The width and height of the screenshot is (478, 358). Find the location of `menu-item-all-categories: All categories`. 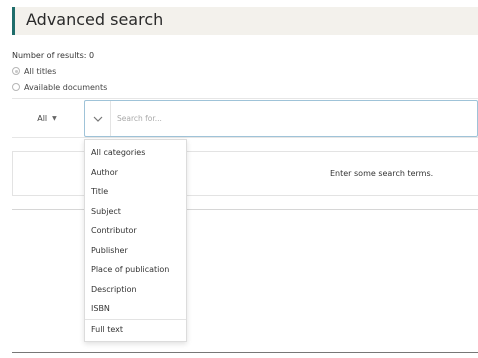

menu-item-all-categories: All categories is located at coordinates (135, 153).